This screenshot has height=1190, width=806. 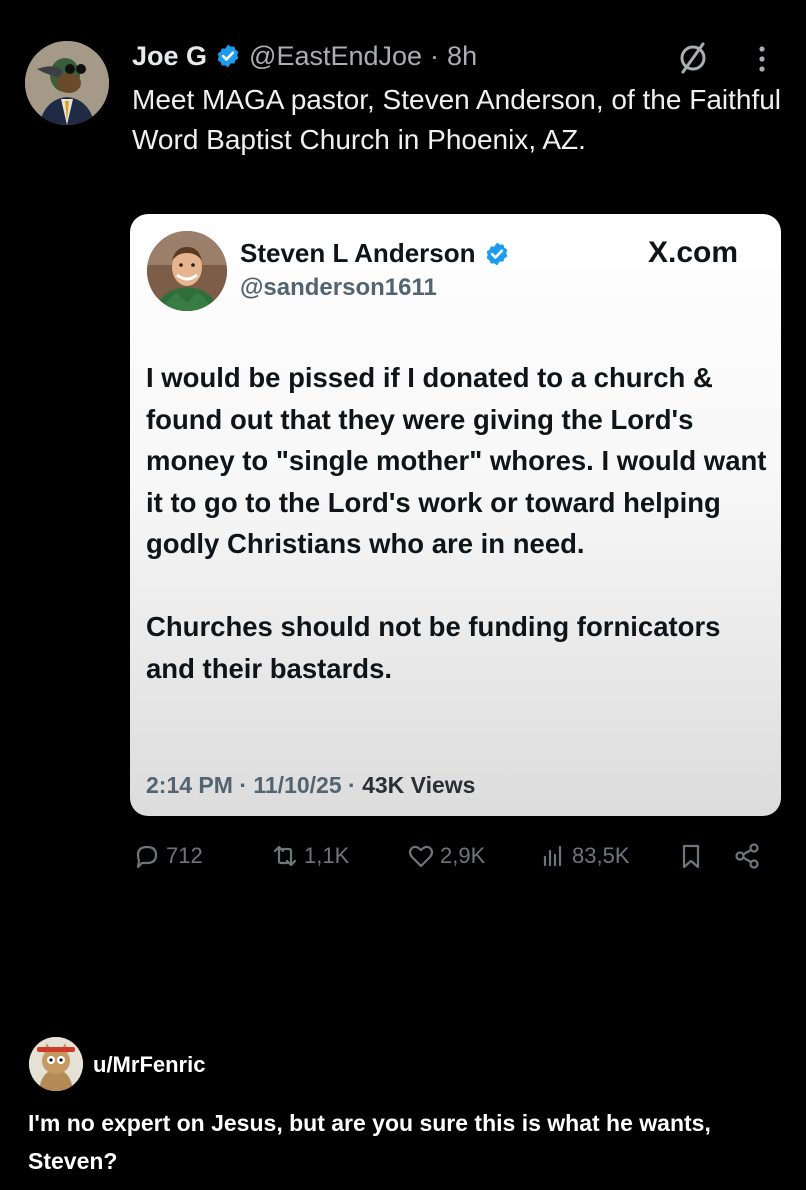 I want to click on site-label: X.com, so click(x=693, y=252).